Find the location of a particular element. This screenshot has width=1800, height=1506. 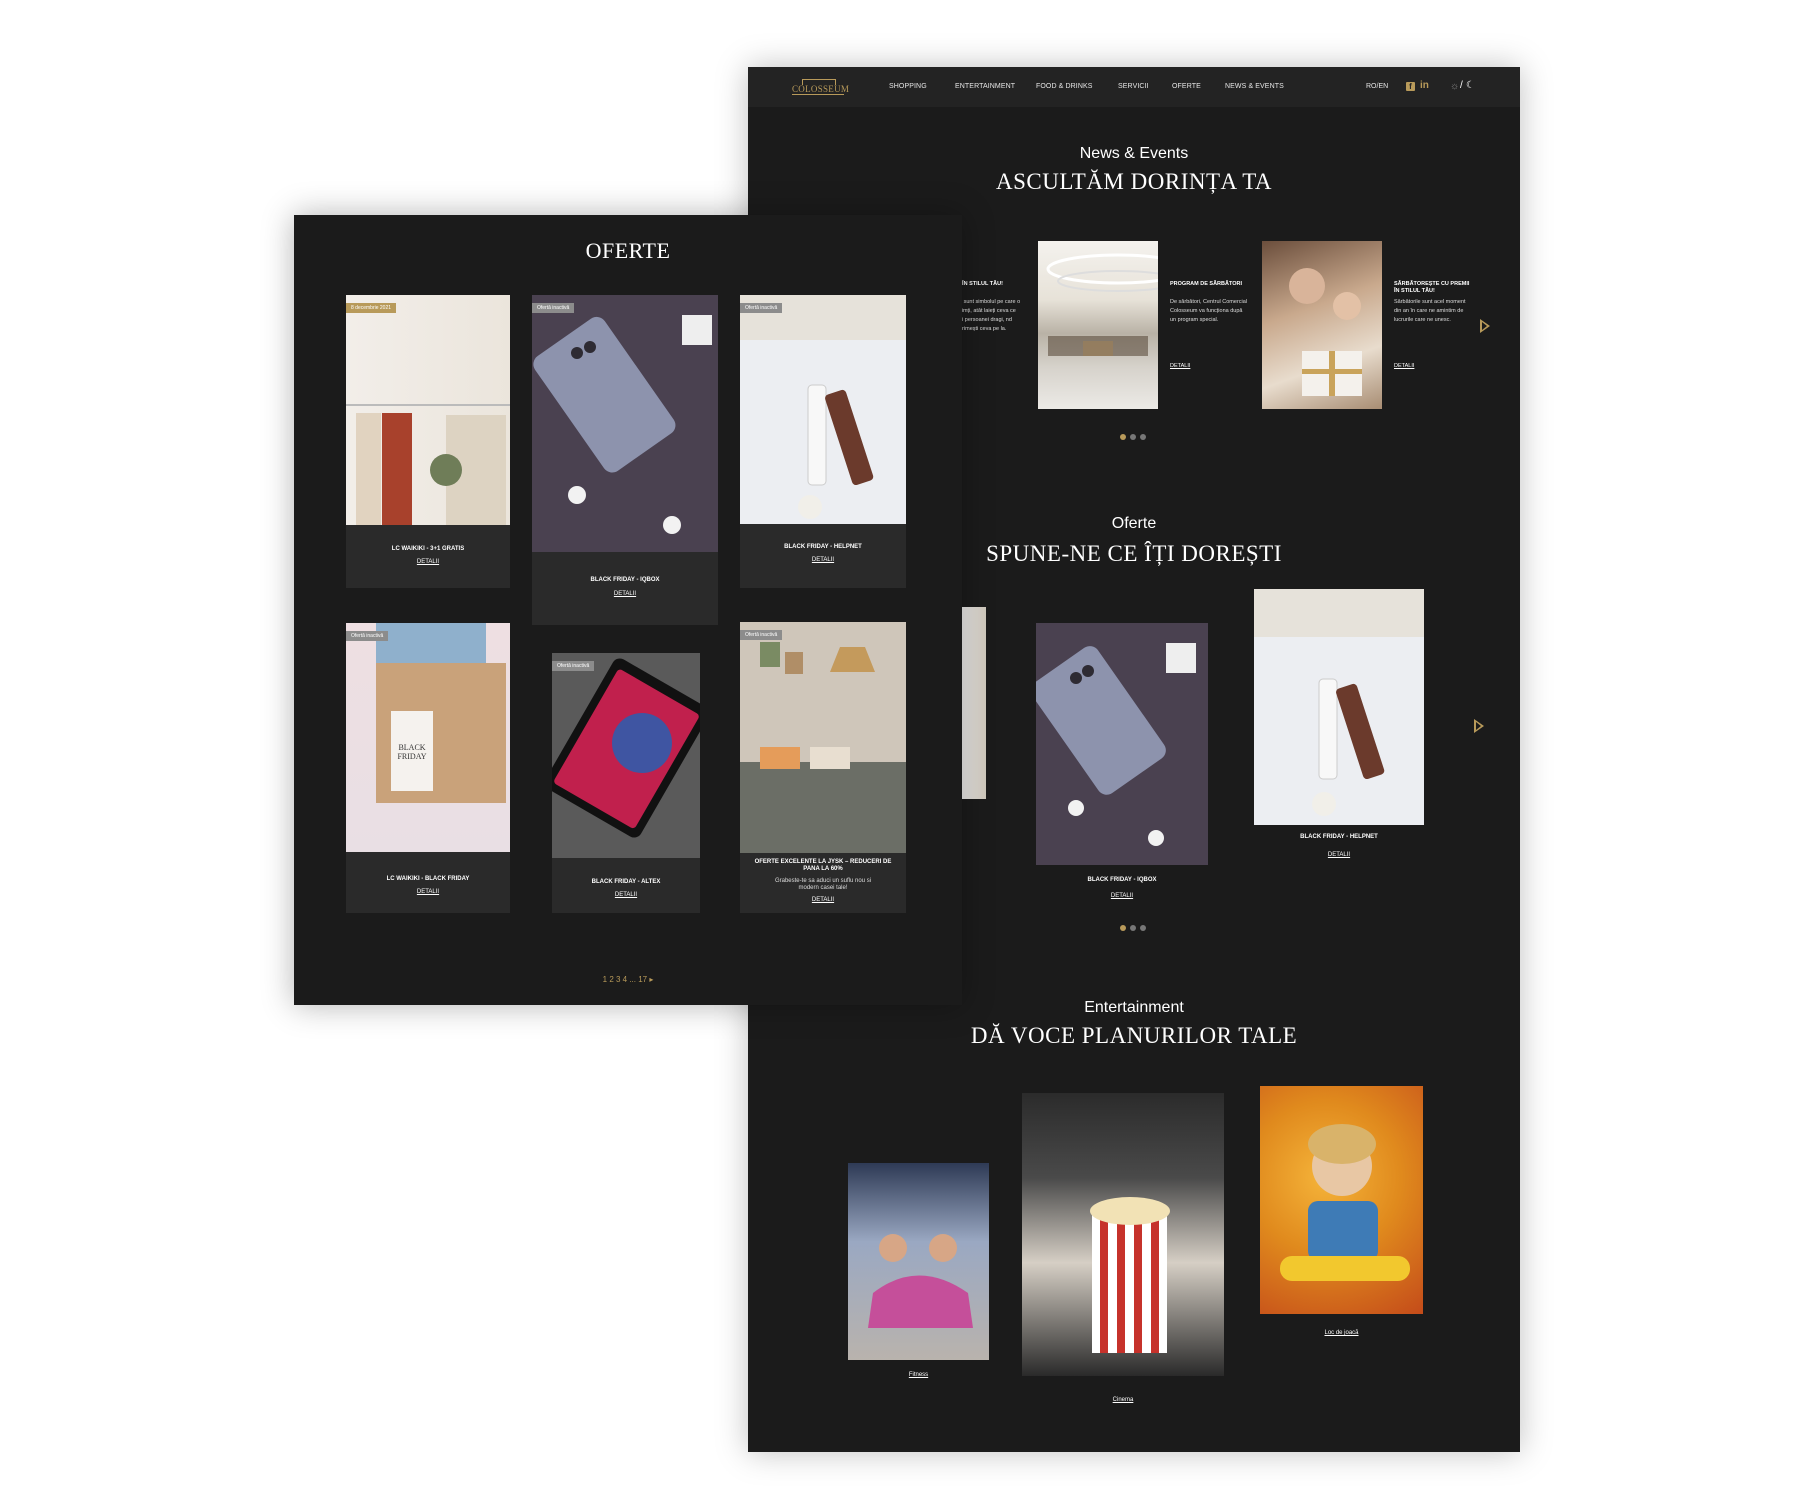

child-slide-illustration is located at coordinates (1345, 1202).